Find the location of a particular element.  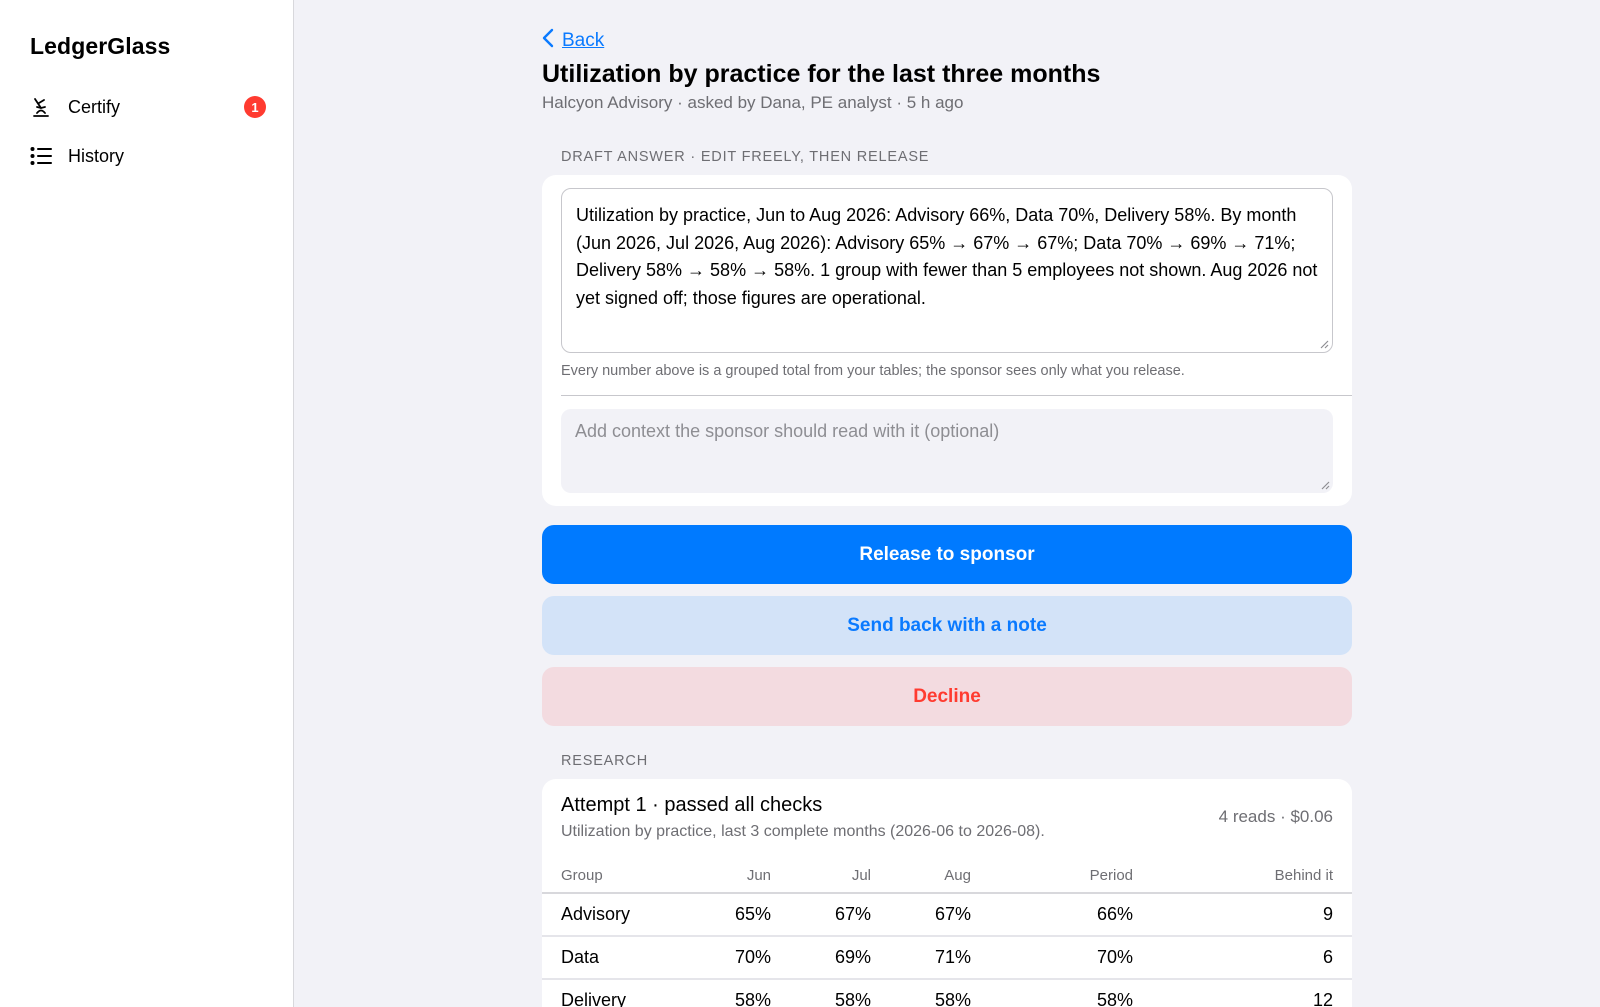

app-logo: LedgerGlass is located at coordinates (100, 46).